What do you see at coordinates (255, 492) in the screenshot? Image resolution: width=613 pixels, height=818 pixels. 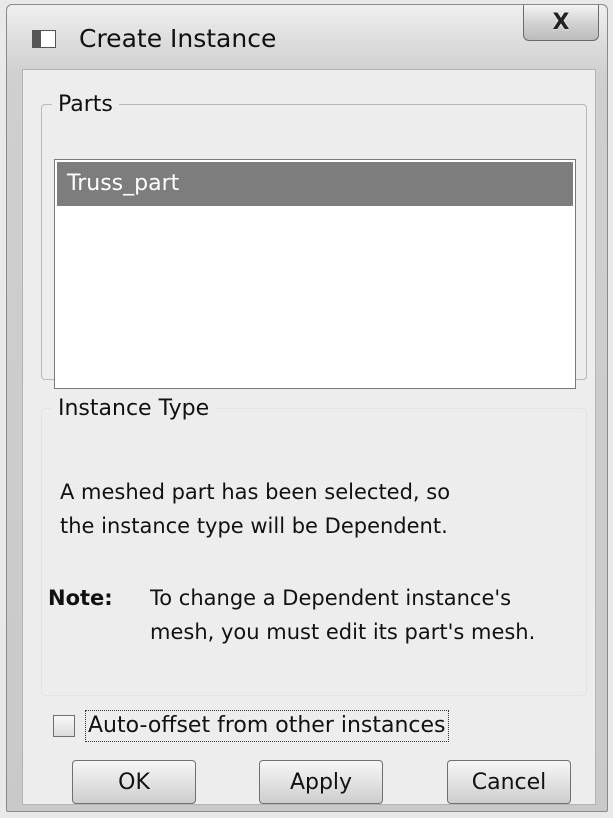 I see `message-line-1: A meshed part has been selected, so` at bounding box center [255, 492].